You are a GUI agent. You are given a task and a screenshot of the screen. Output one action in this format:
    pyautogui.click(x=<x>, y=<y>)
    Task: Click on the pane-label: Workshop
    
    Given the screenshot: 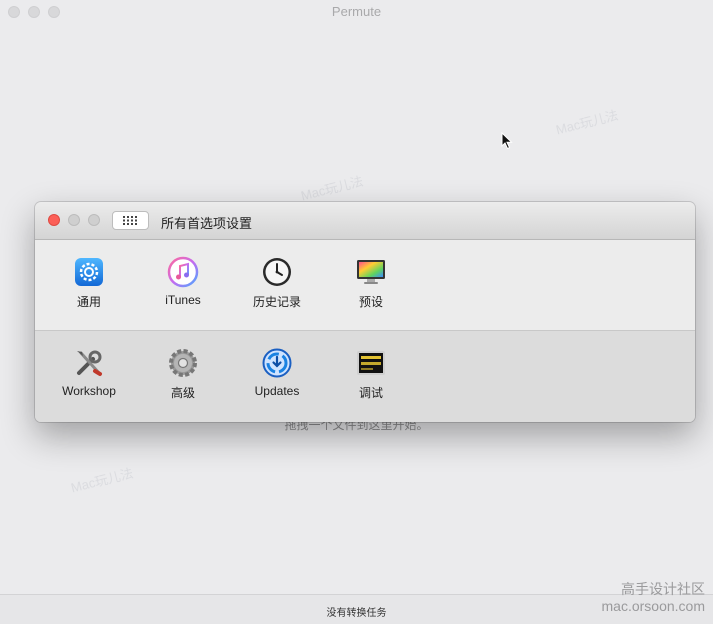 What is the action you would take?
    pyautogui.click(x=89, y=391)
    